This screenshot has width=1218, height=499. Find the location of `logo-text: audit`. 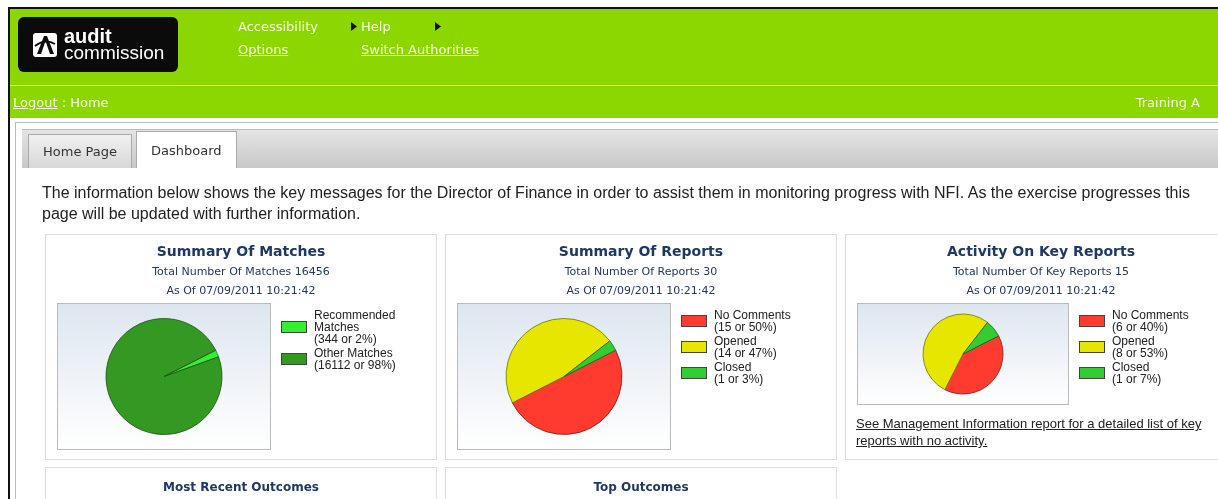

logo-text: audit is located at coordinates (88, 36).